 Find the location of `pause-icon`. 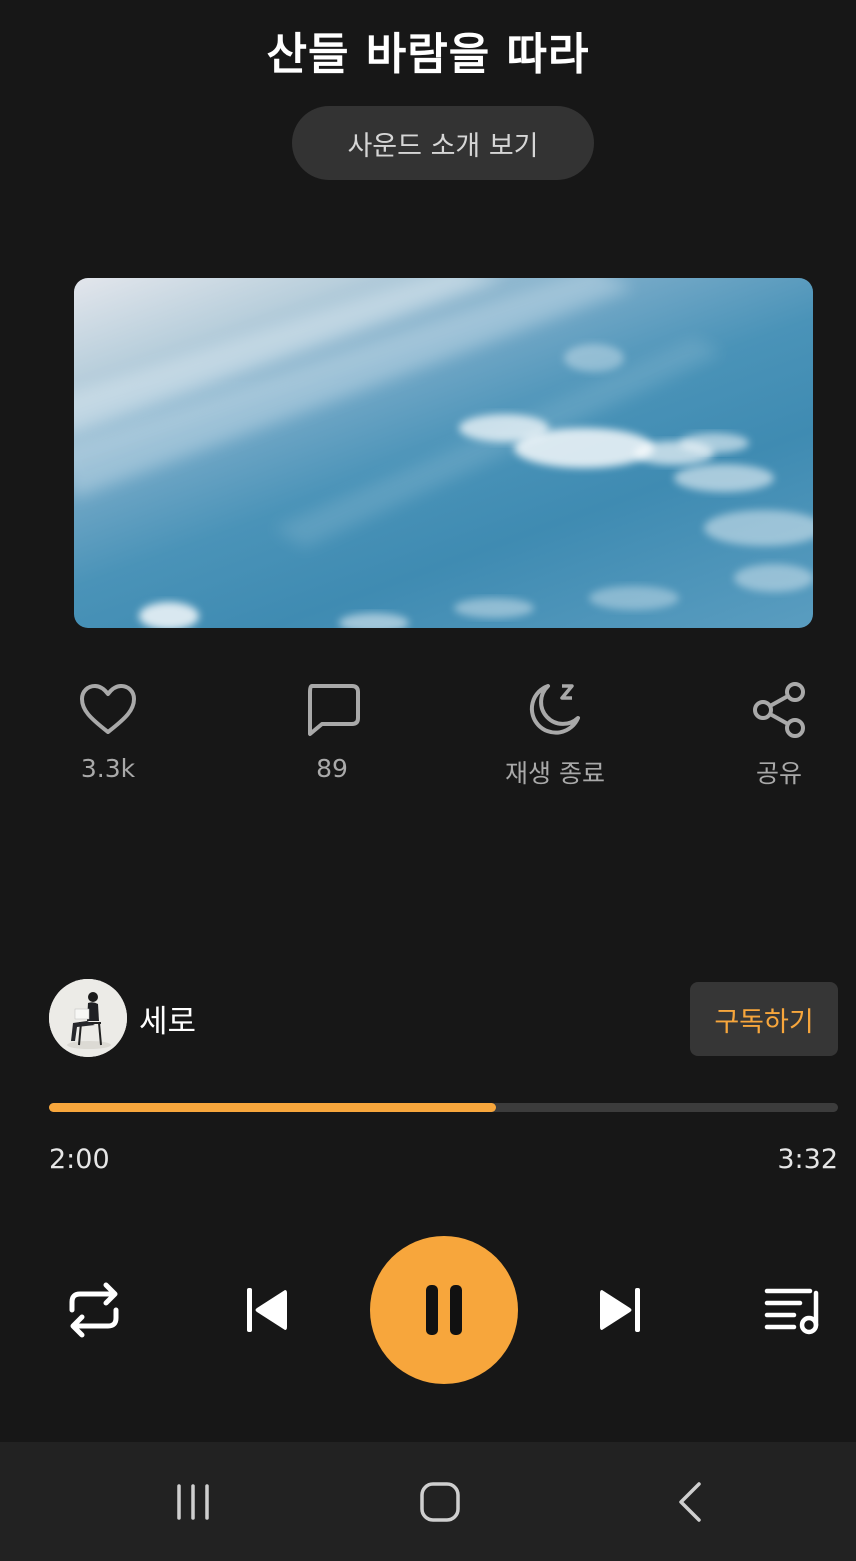

pause-icon is located at coordinates (444, 1310).